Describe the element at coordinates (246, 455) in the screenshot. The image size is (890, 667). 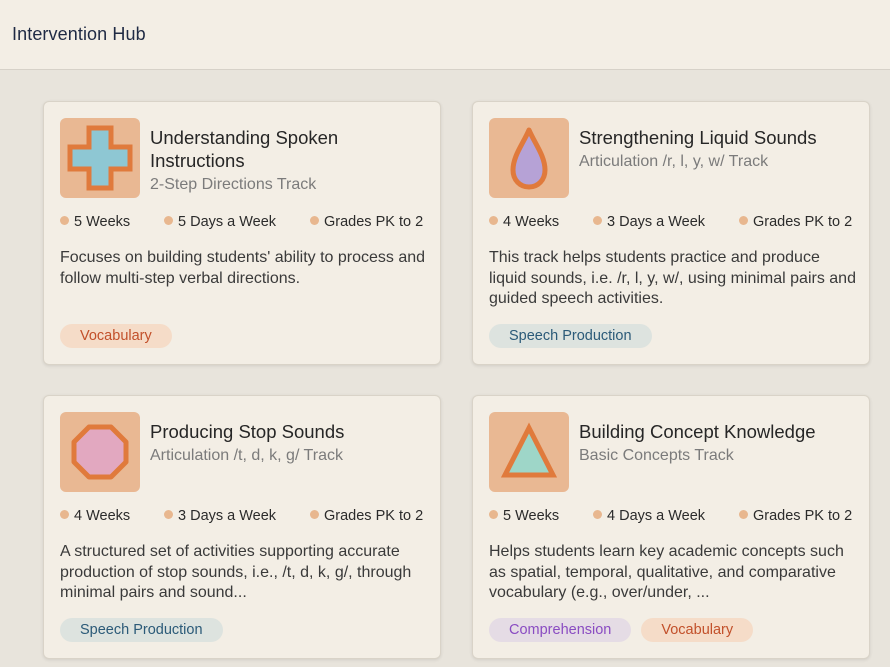
I see `card-subtitle: Articulation /t, d, k, g/ Track` at that location.